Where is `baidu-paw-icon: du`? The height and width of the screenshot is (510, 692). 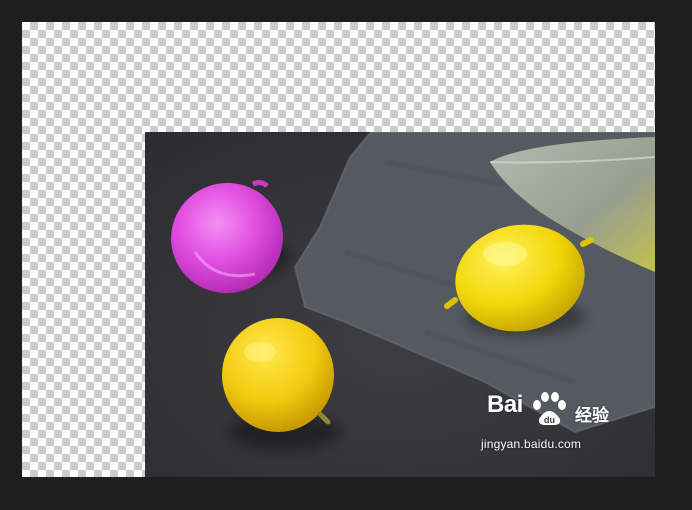 baidu-paw-icon: du is located at coordinates (549, 409).